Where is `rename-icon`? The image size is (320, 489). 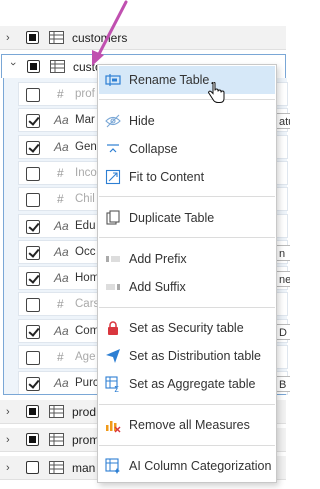 rename-icon is located at coordinates (113, 80).